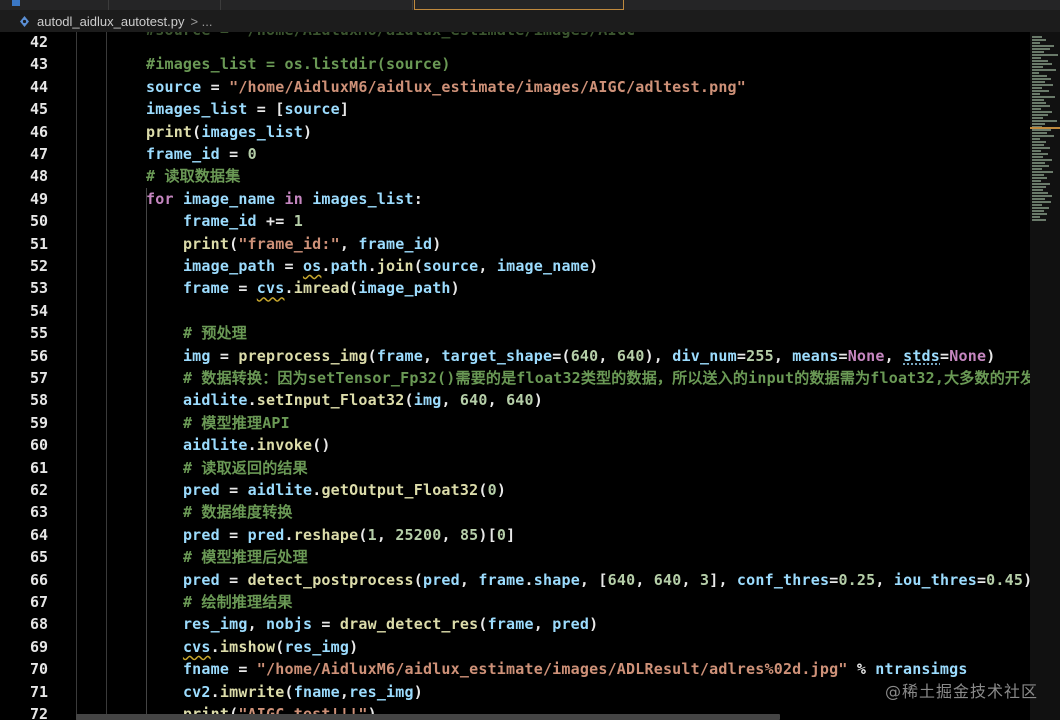 Image resolution: width=1060 pixels, height=720 pixels. Describe the element at coordinates (38, 266) in the screenshot. I see `line-number: 52` at that location.